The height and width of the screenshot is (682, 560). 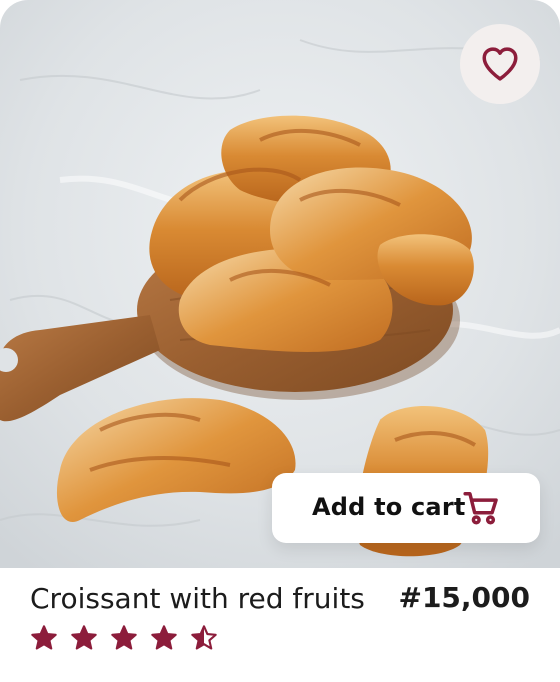 I want to click on add-to-cart-button: Add to cart, so click(x=406, y=508).